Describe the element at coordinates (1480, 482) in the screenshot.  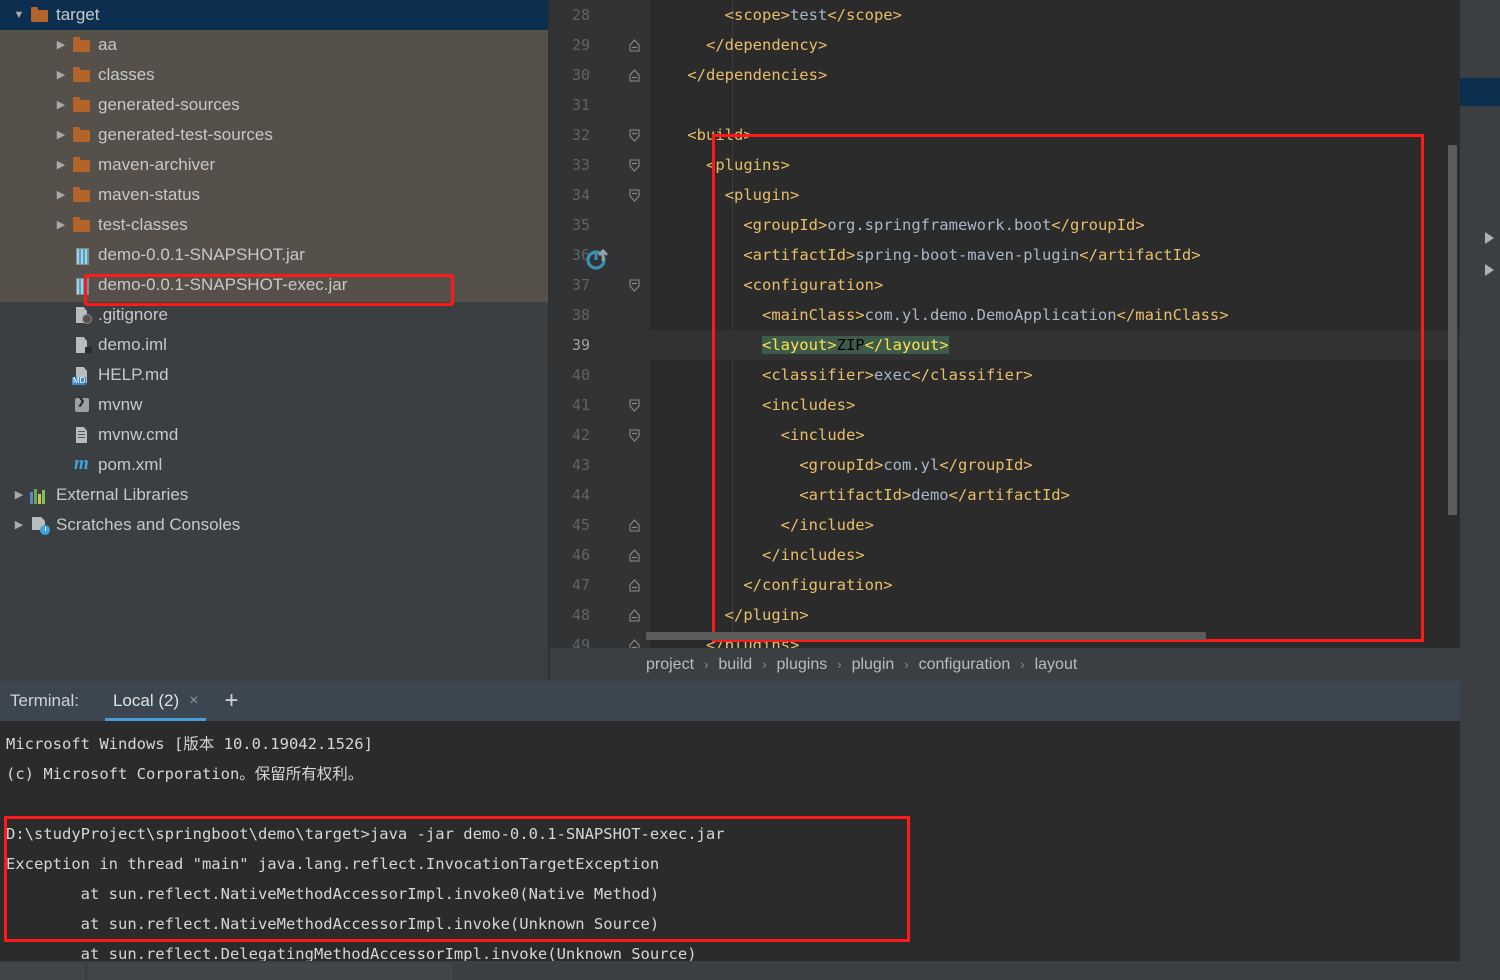
I see `right-tool-strip` at that location.